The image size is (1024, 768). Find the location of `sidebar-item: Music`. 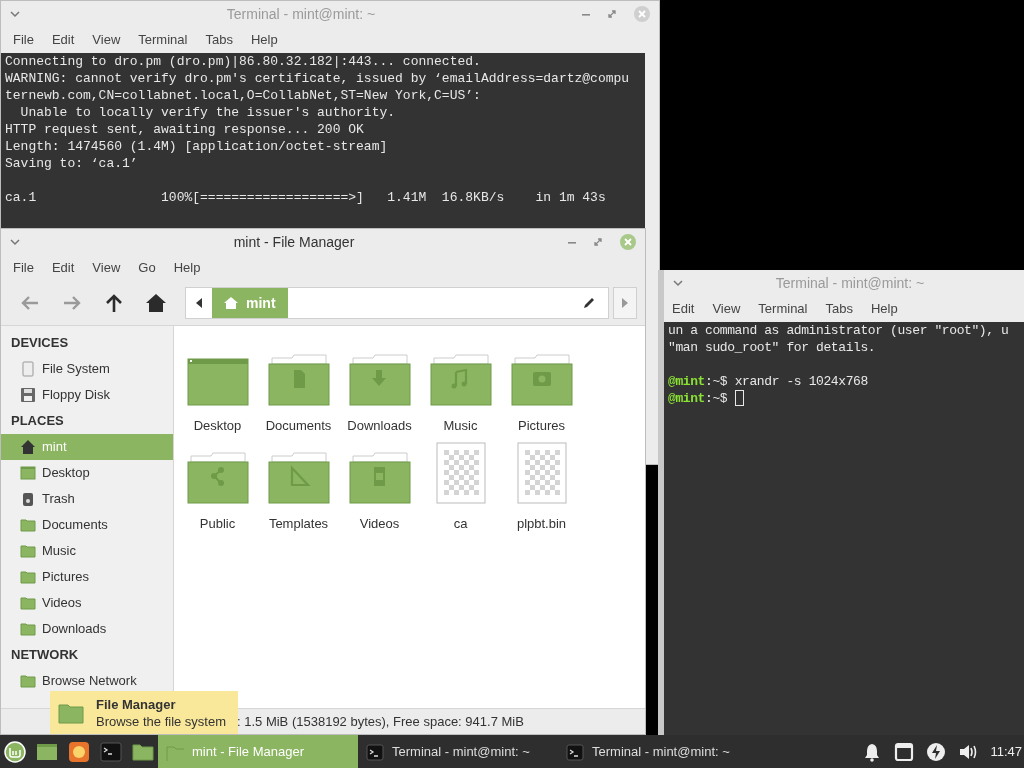

sidebar-item: Music is located at coordinates (87, 551).